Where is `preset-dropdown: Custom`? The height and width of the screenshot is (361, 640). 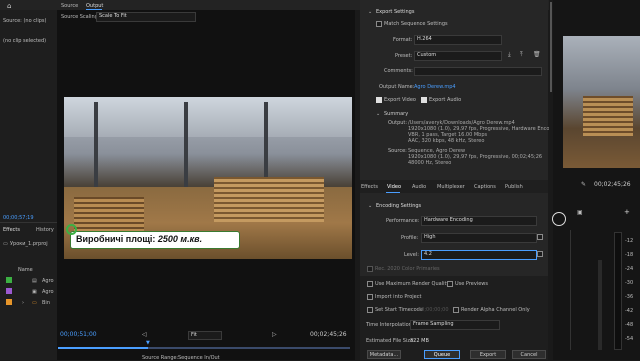 preset-dropdown: Custom is located at coordinates (458, 56).